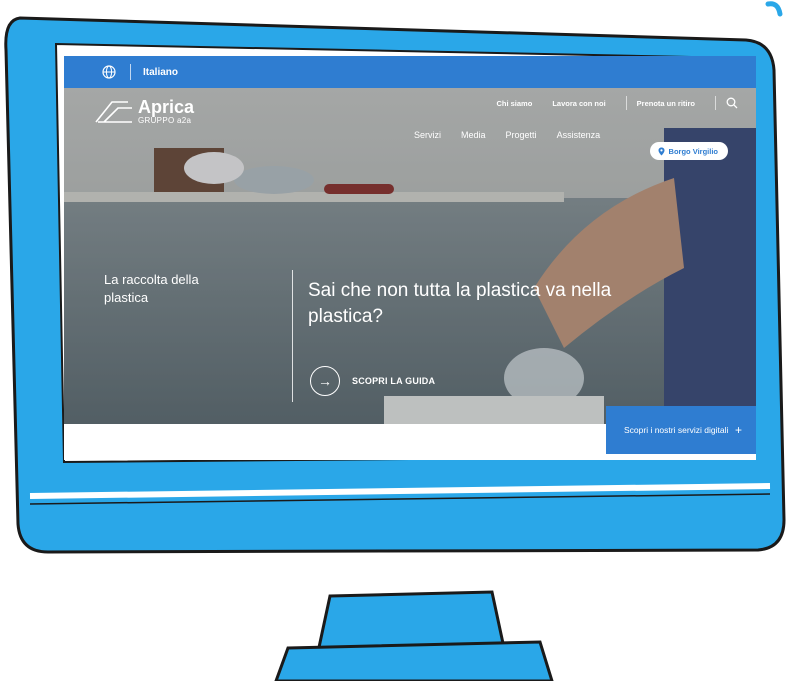  I want to click on aprica-logo: Aprica GRUPPO a2a, so click(144, 112).